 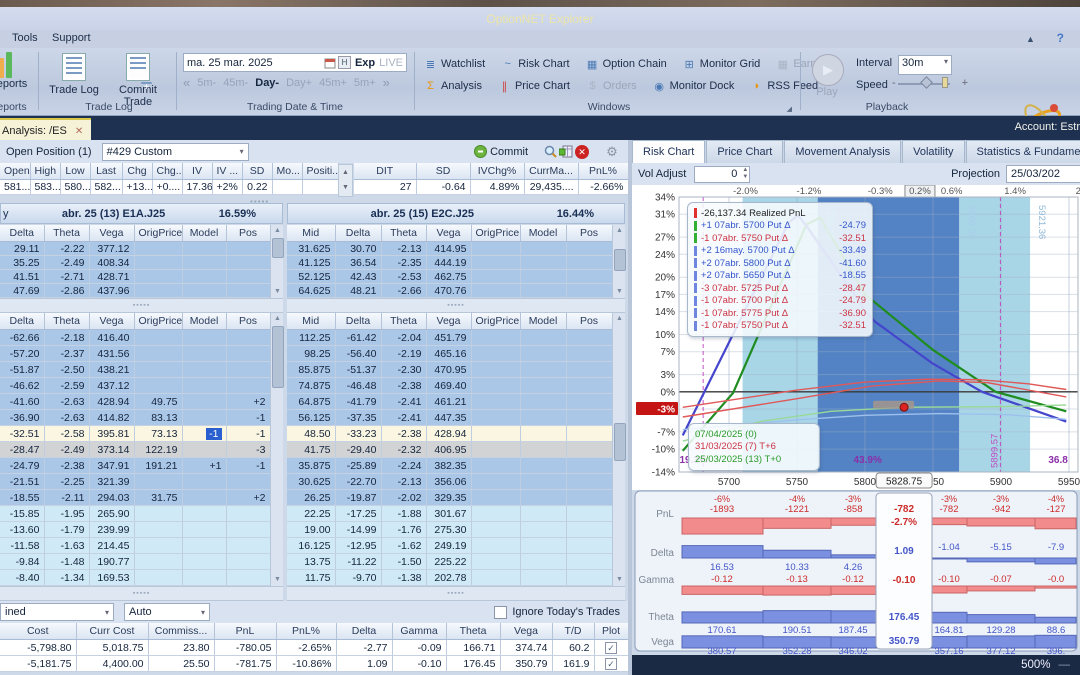 What do you see at coordinates (235, 83) in the screenshot?
I see `time-step-button: 45m-` at bounding box center [235, 83].